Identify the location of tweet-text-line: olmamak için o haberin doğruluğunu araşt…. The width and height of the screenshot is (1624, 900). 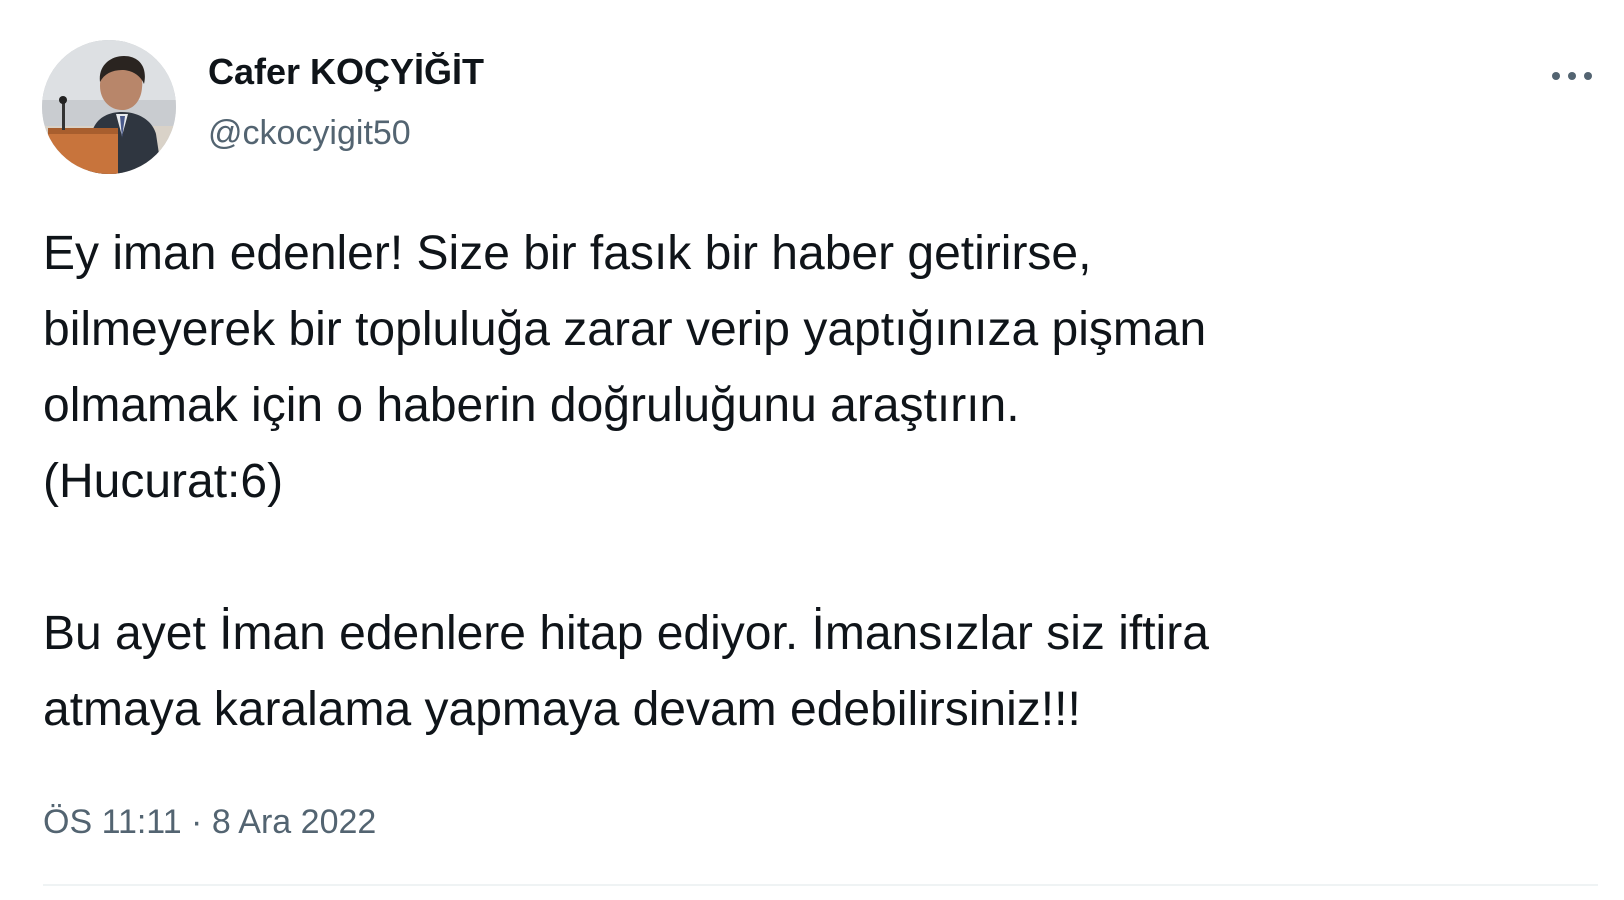
(531, 405).